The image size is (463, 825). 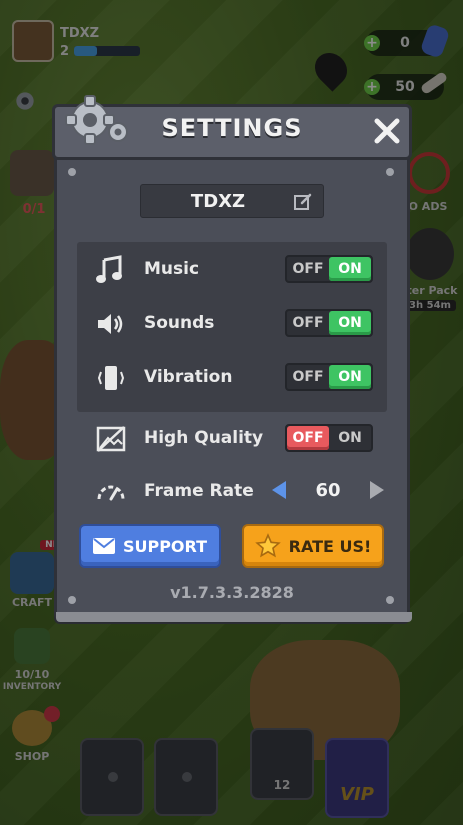 What do you see at coordinates (199, 491) in the screenshot?
I see `frame-rate-label: Frame Rate` at bounding box center [199, 491].